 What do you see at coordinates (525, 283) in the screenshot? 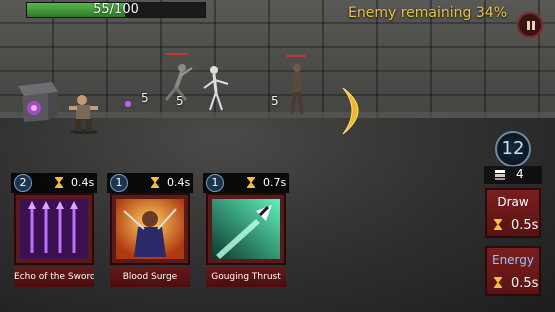
I see `energy-timer: 0.5s` at bounding box center [525, 283].